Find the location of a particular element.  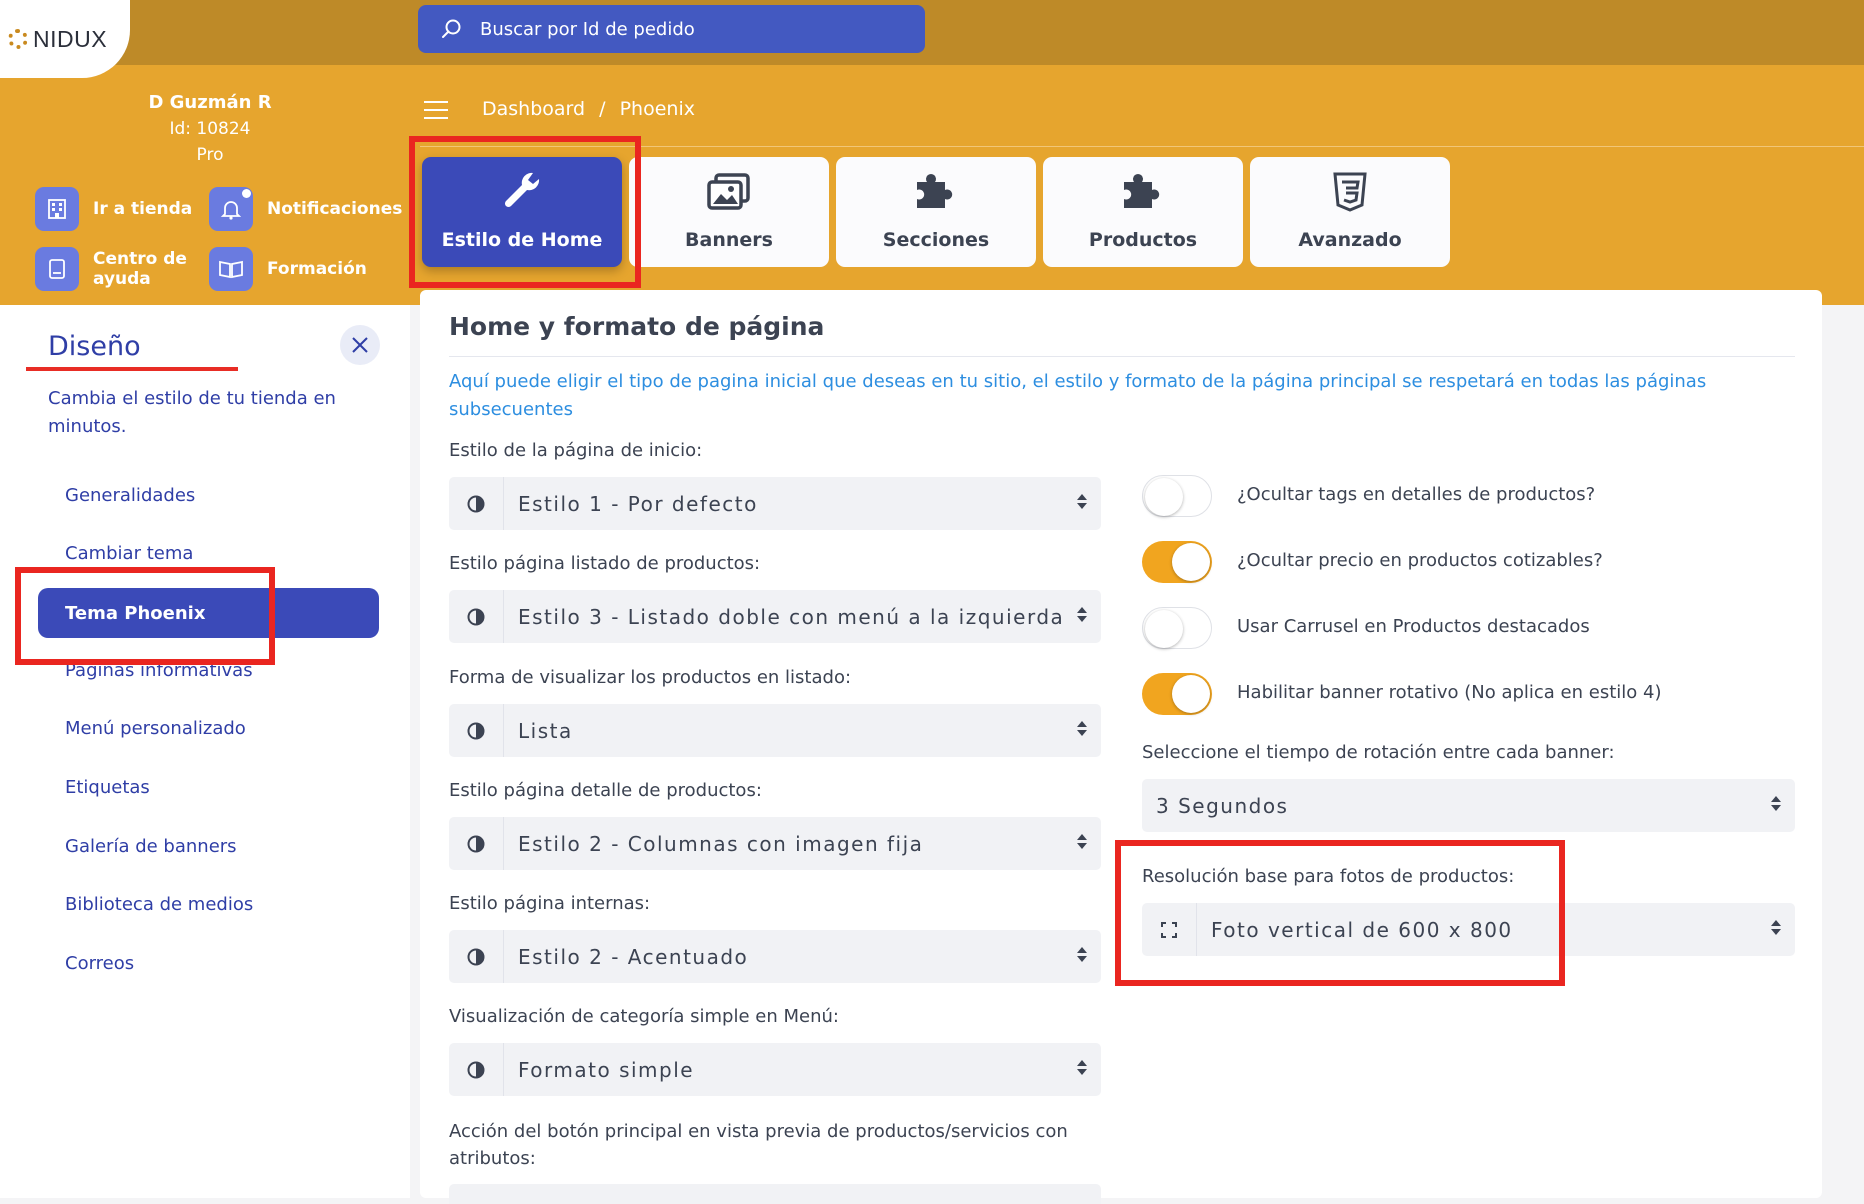

select-value: Formato simple is located at coordinates (606, 1069).